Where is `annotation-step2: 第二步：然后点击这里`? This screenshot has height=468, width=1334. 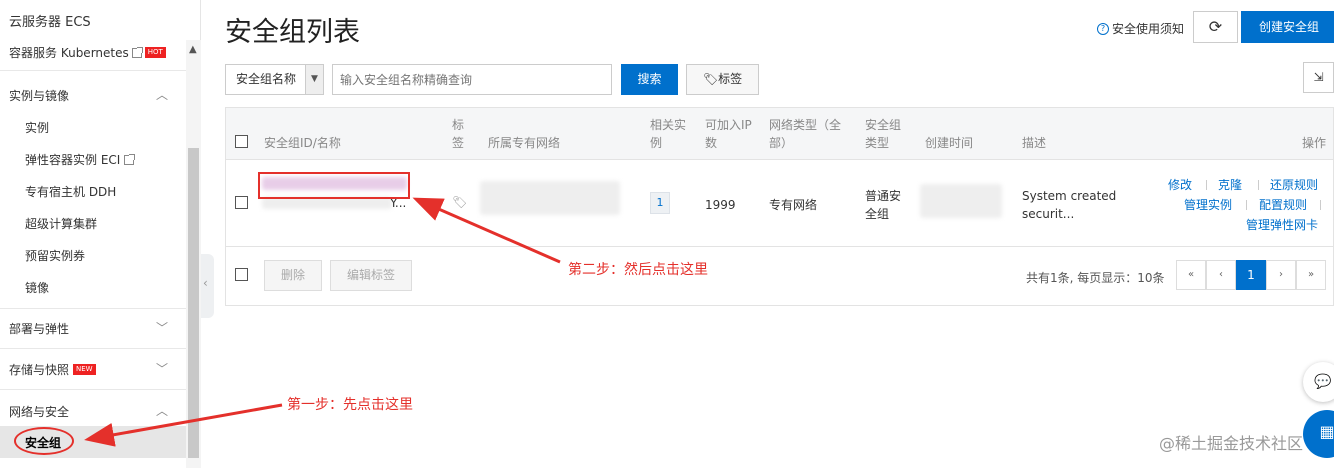
annotation-step2: 第二步：然后点击这里 is located at coordinates (638, 270).